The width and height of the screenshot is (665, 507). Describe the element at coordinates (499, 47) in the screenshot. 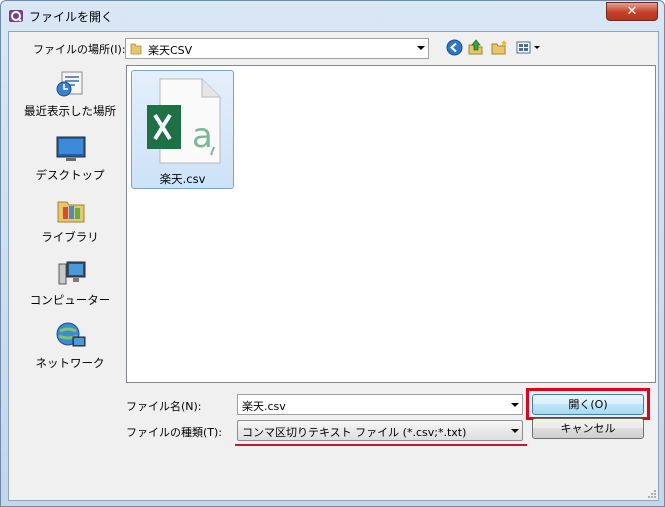

I see `new-folder-icon` at that location.